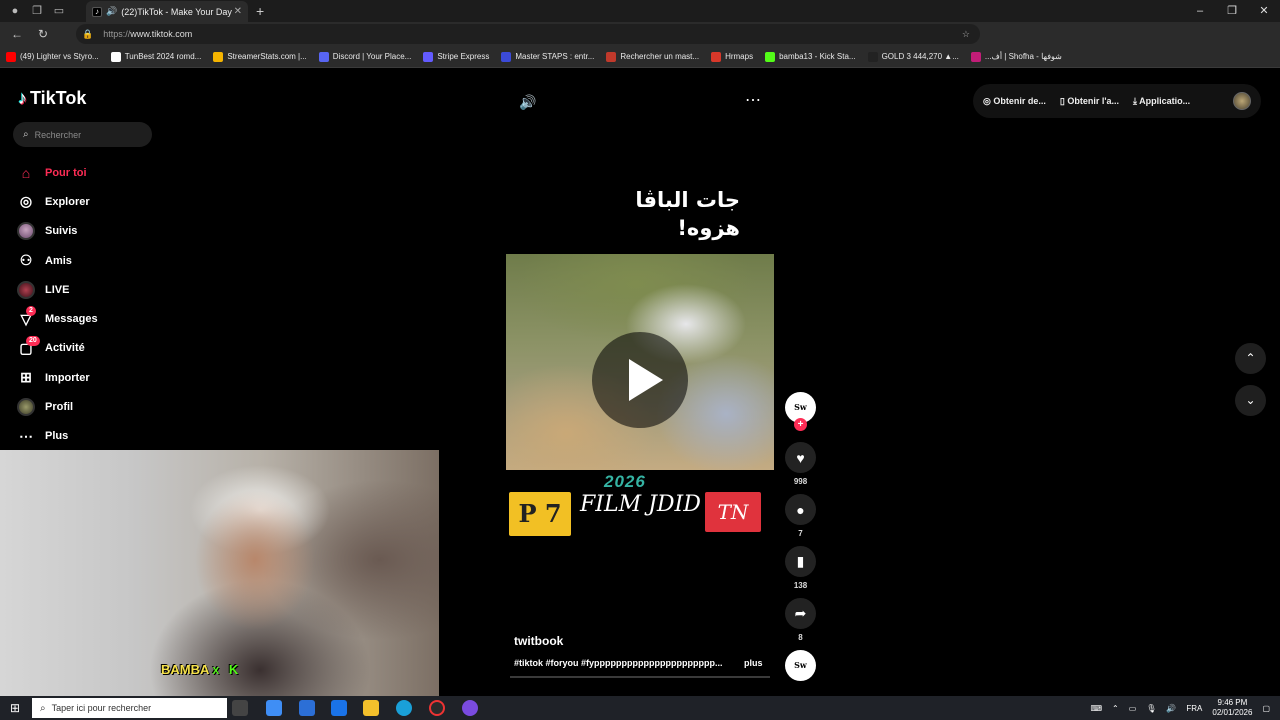 The width and height of the screenshot is (1280, 720). What do you see at coordinates (26, 231) in the screenshot?
I see `following-avatar-icon` at bounding box center [26, 231].